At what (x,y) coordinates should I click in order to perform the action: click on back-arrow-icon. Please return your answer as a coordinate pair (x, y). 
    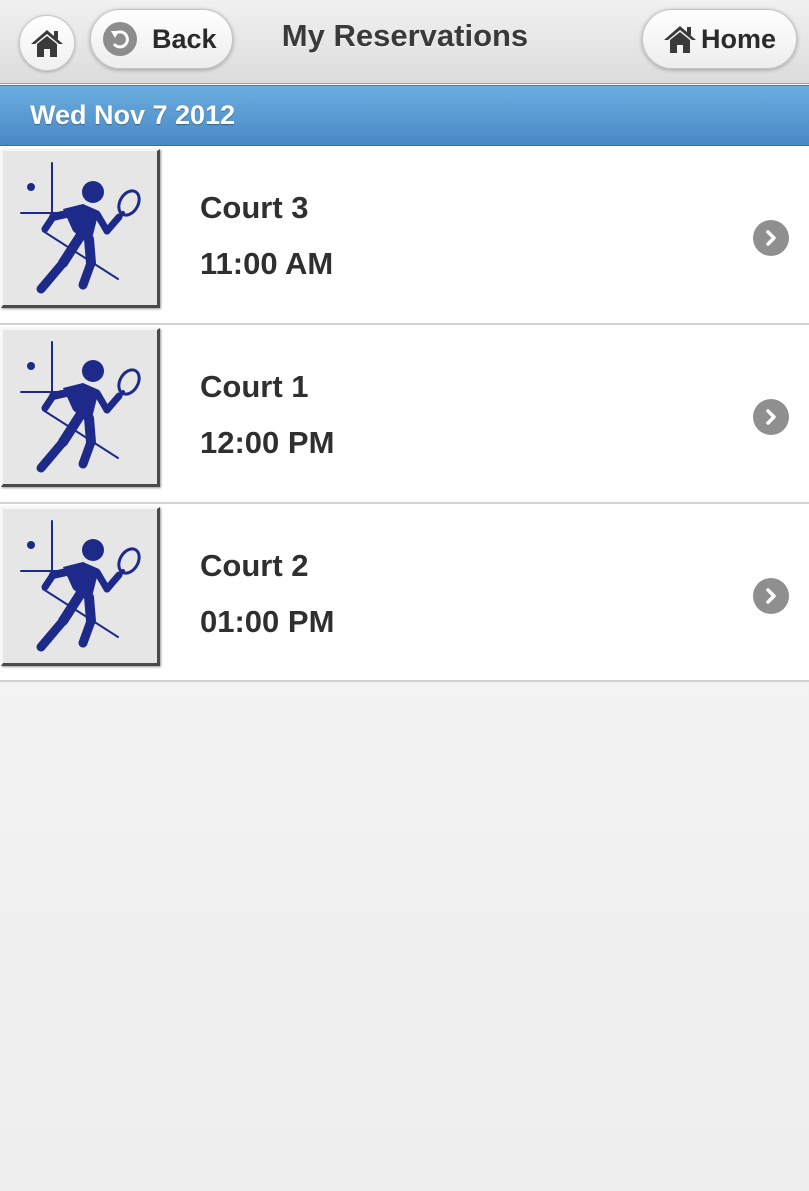
    Looking at the image, I should click on (120, 39).